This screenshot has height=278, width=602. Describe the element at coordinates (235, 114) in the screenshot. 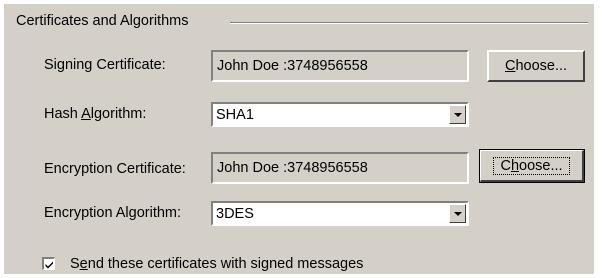

I see `hash-algorithm-value: SHA1` at that location.